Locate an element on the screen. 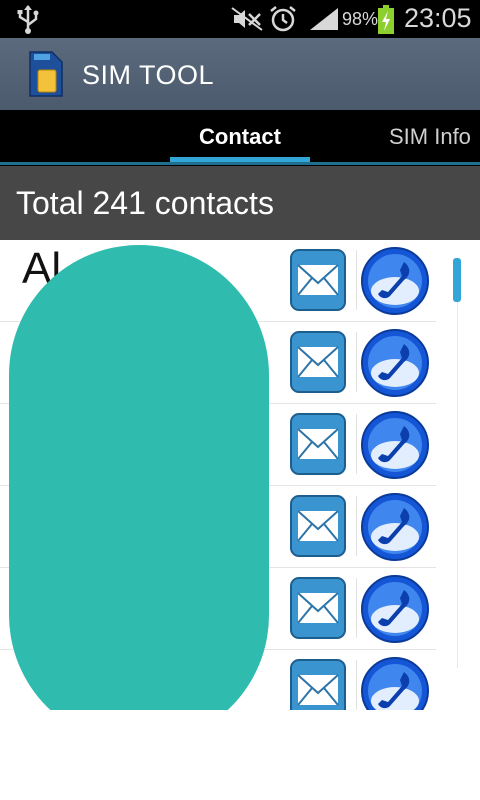 This screenshot has height=800, width=480. tab-bar: Contact SIM Info is located at coordinates (240, 138).